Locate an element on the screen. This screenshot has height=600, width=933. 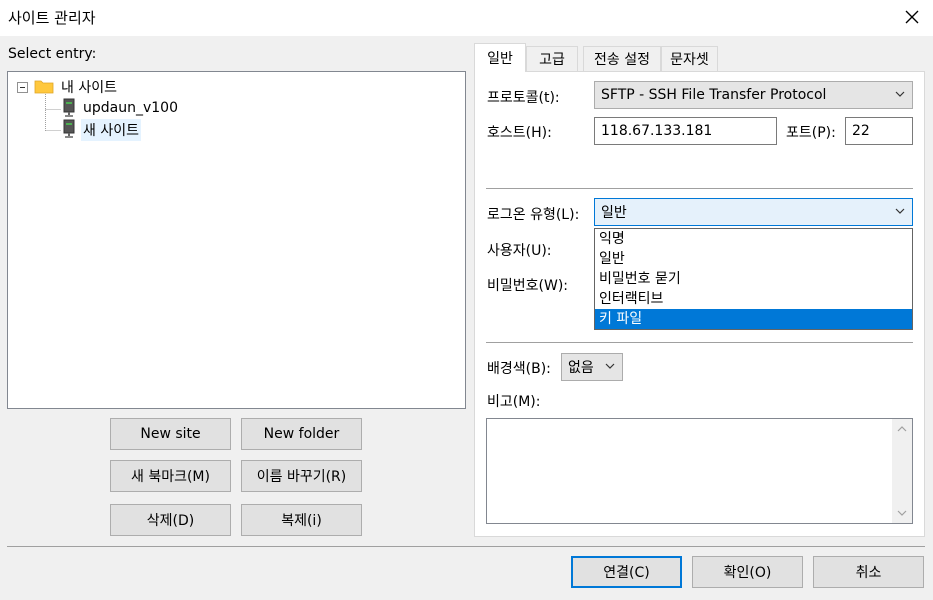
select-entry-label: Select entry: is located at coordinates (52, 54).